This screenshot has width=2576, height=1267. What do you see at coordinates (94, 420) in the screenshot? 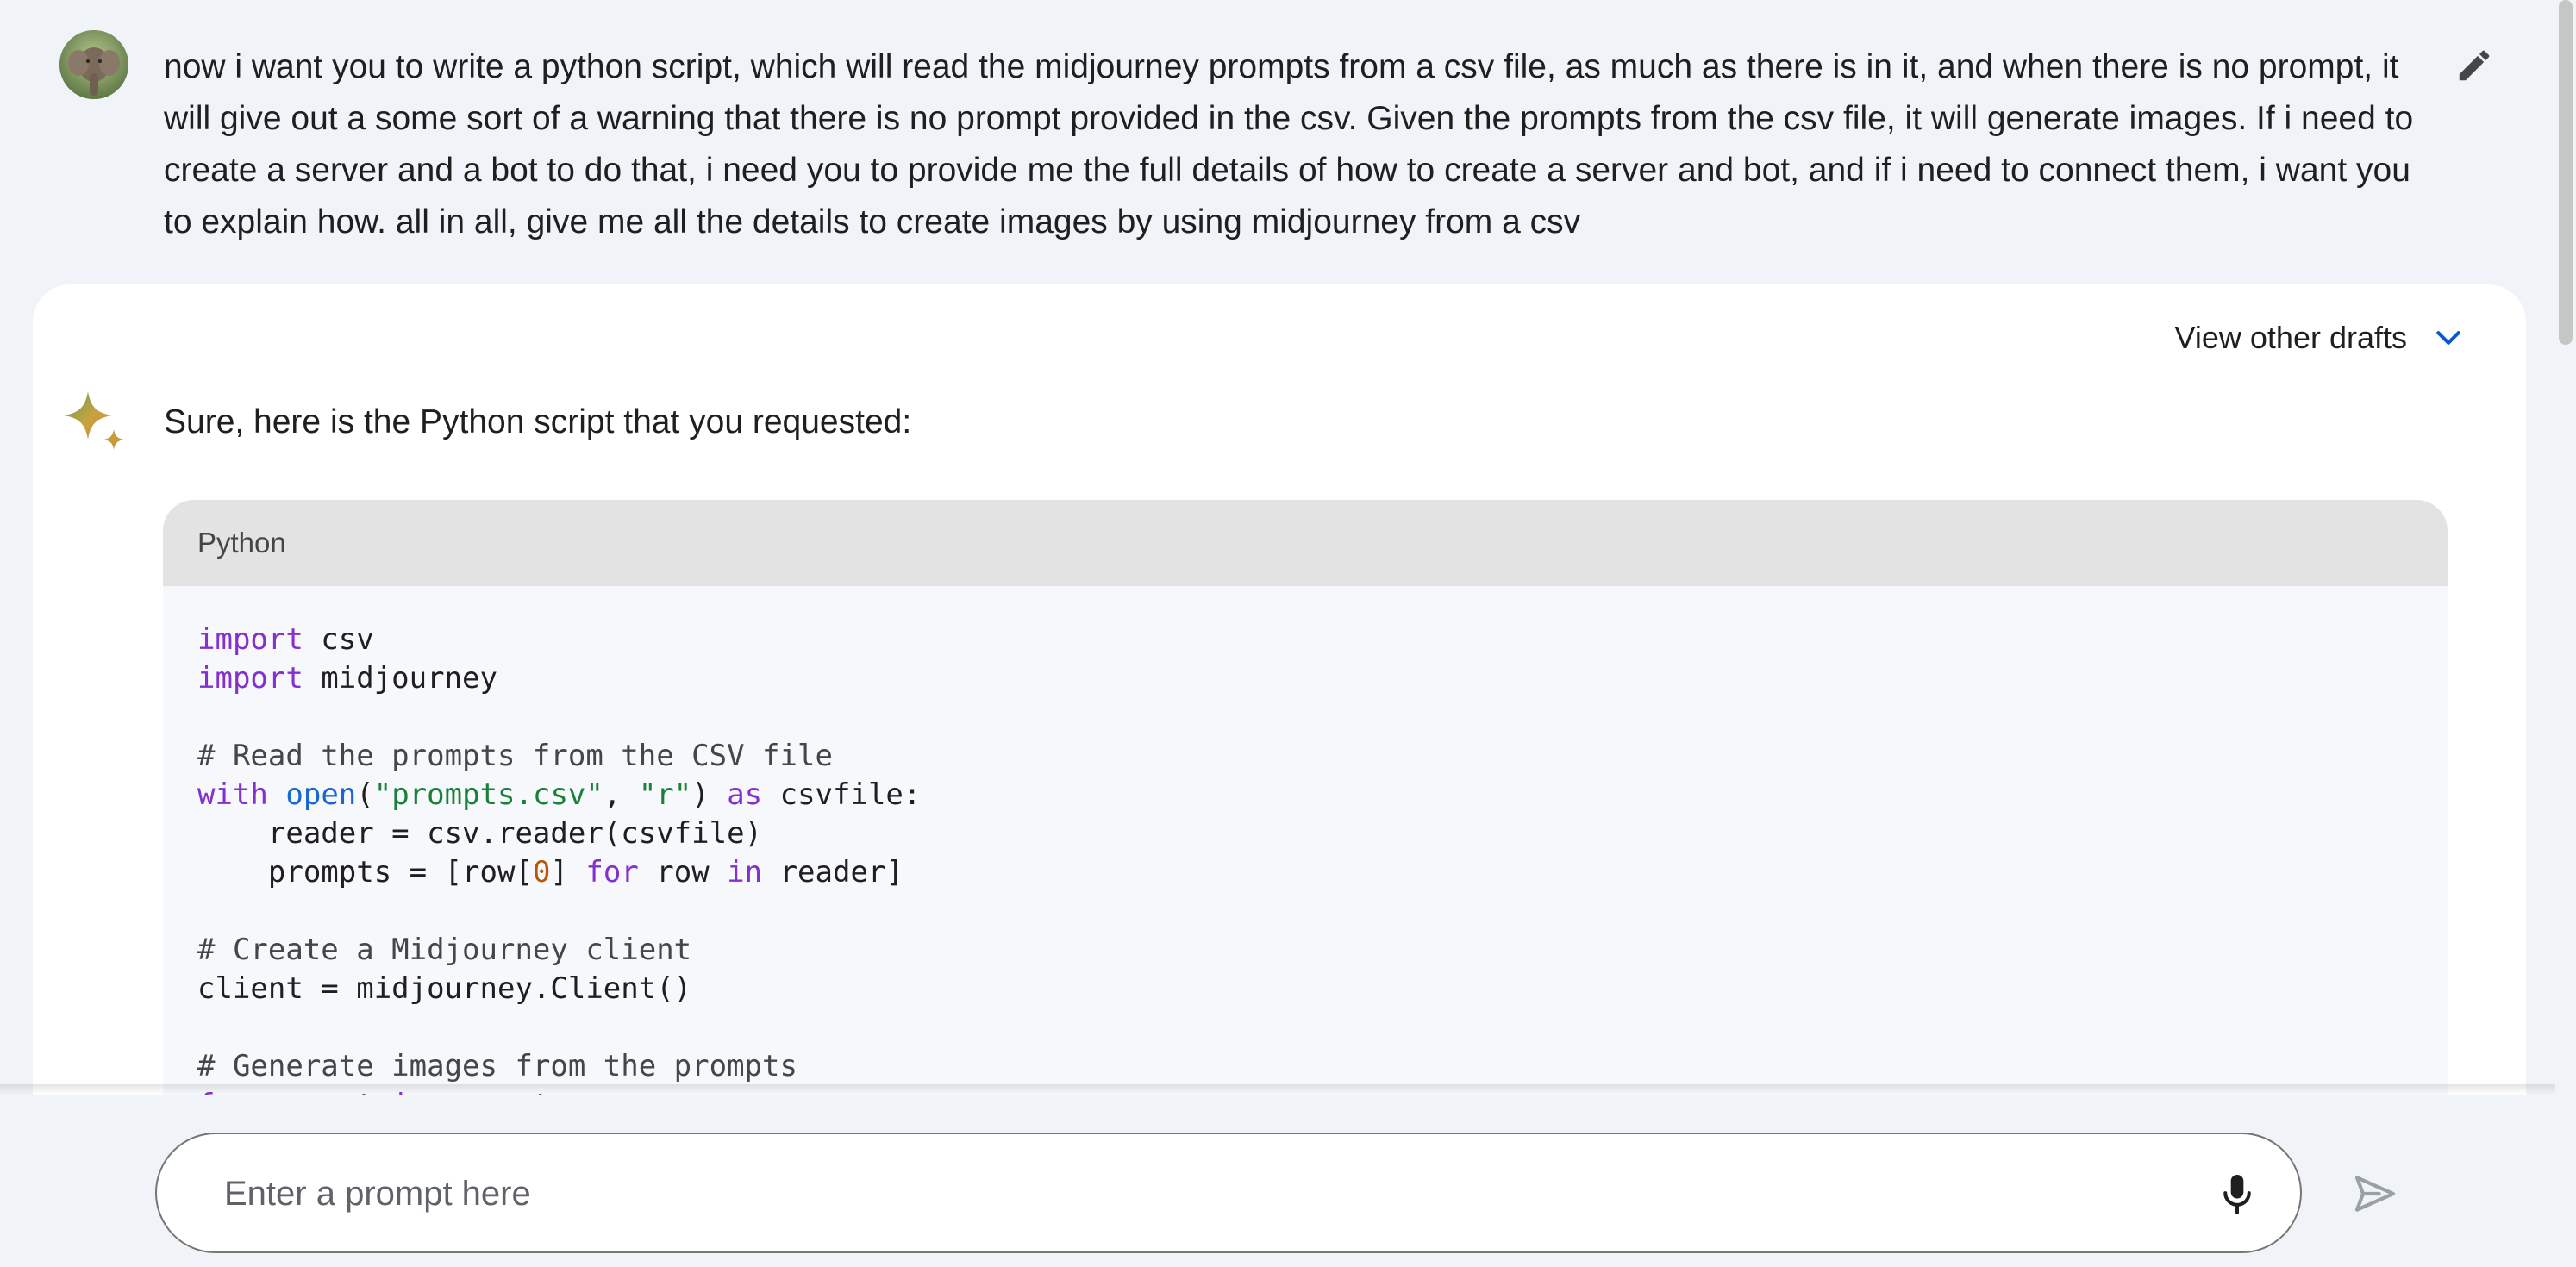
I see `sparkle-icon` at bounding box center [94, 420].